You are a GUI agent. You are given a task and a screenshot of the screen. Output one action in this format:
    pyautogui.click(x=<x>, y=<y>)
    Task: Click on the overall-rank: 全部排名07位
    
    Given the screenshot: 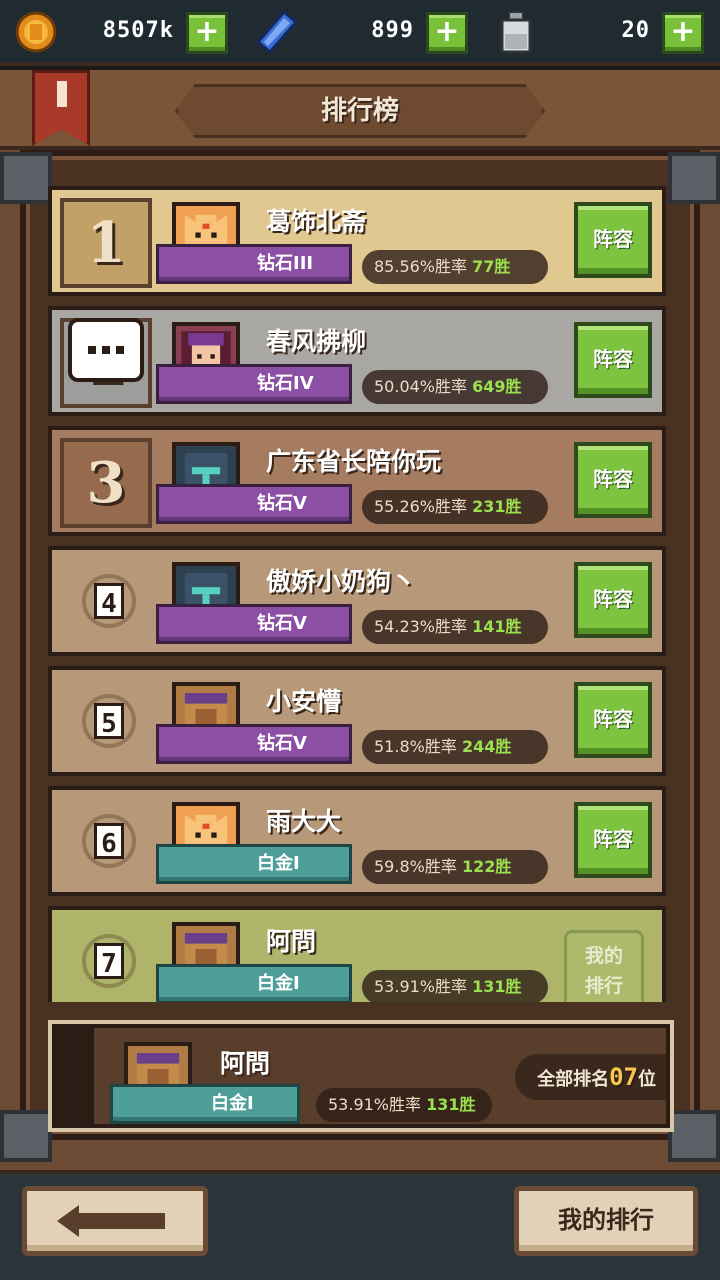 What is the action you would take?
    pyautogui.click(x=590, y=1077)
    